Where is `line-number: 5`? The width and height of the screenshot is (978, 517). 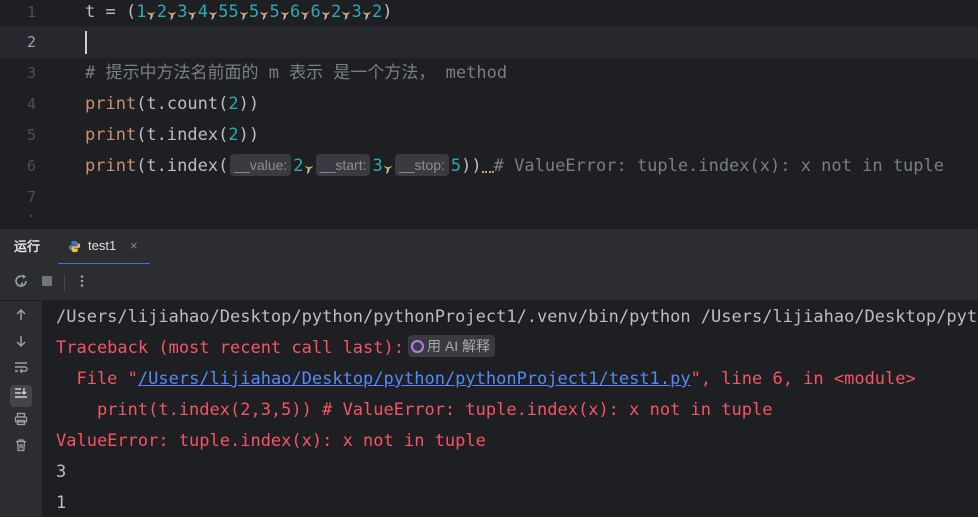
line-number: 5 is located at coordinates (31, 135).